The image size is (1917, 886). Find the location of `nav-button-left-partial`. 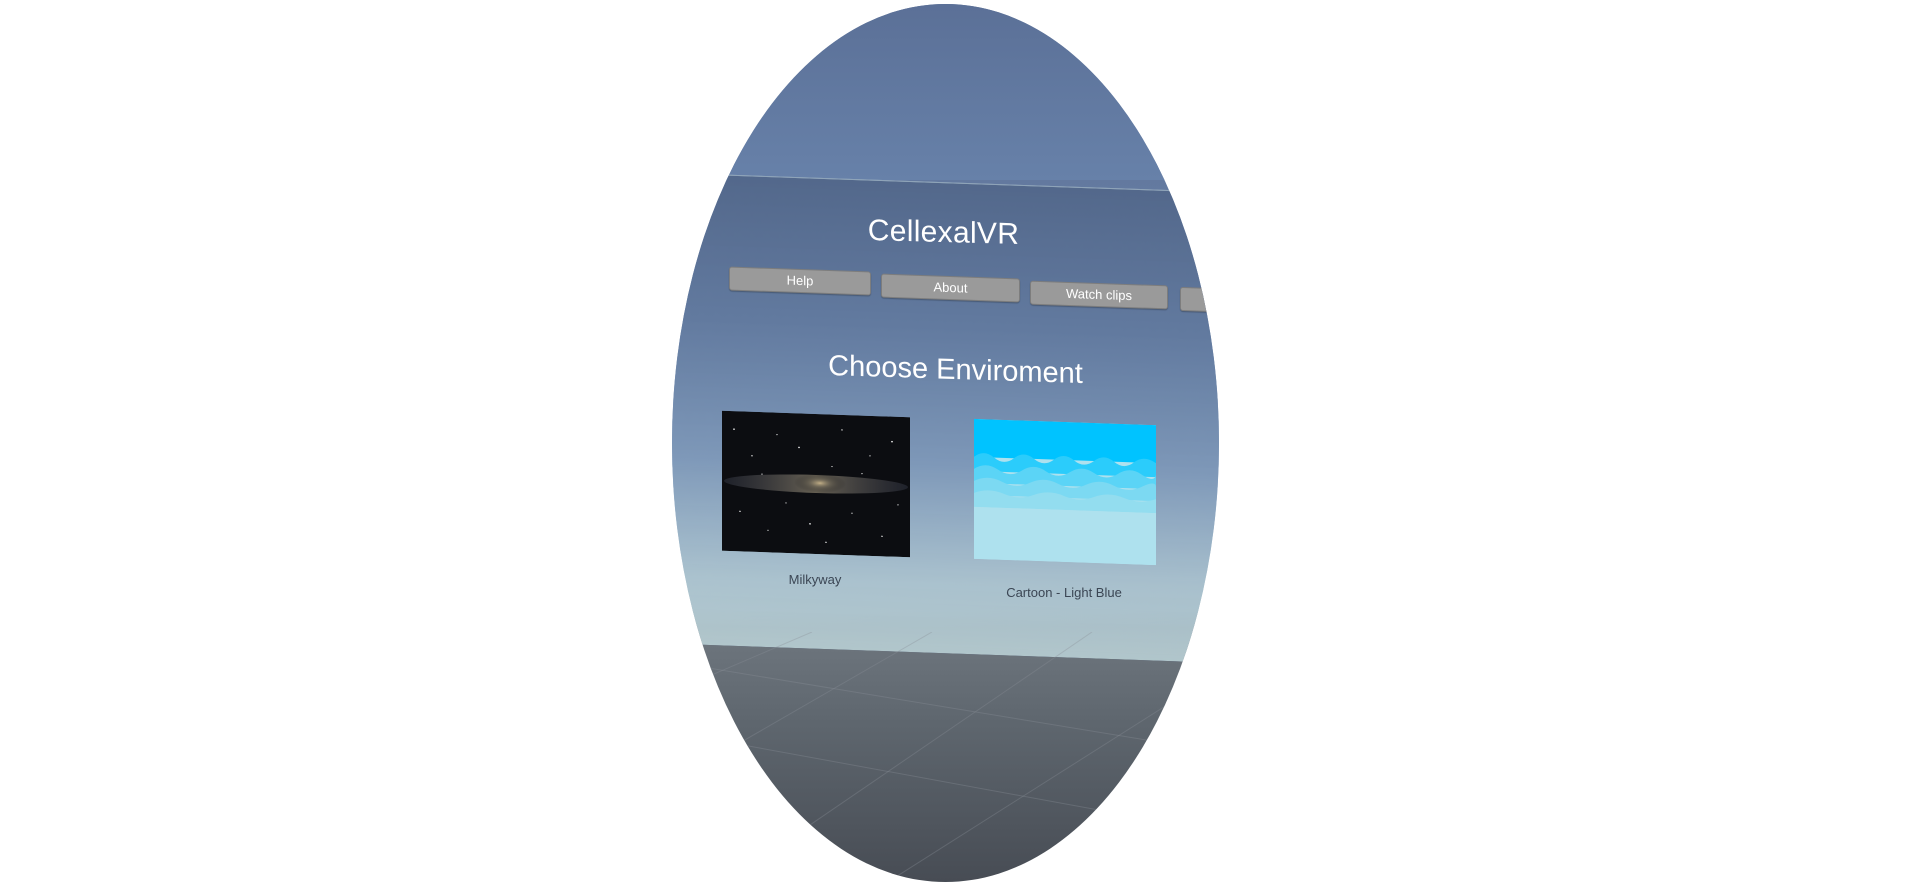

nav-button-left-partial is located at coordinates (678, 278).